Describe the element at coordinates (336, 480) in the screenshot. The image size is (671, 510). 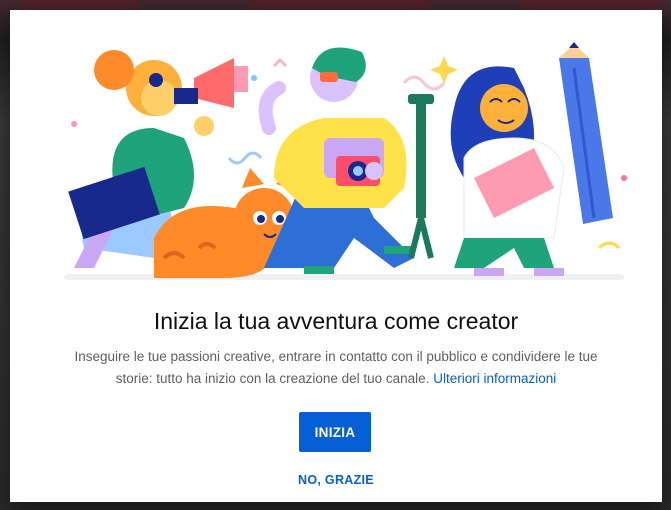
I see `decline-button: NO, GRAZIE` at that location.